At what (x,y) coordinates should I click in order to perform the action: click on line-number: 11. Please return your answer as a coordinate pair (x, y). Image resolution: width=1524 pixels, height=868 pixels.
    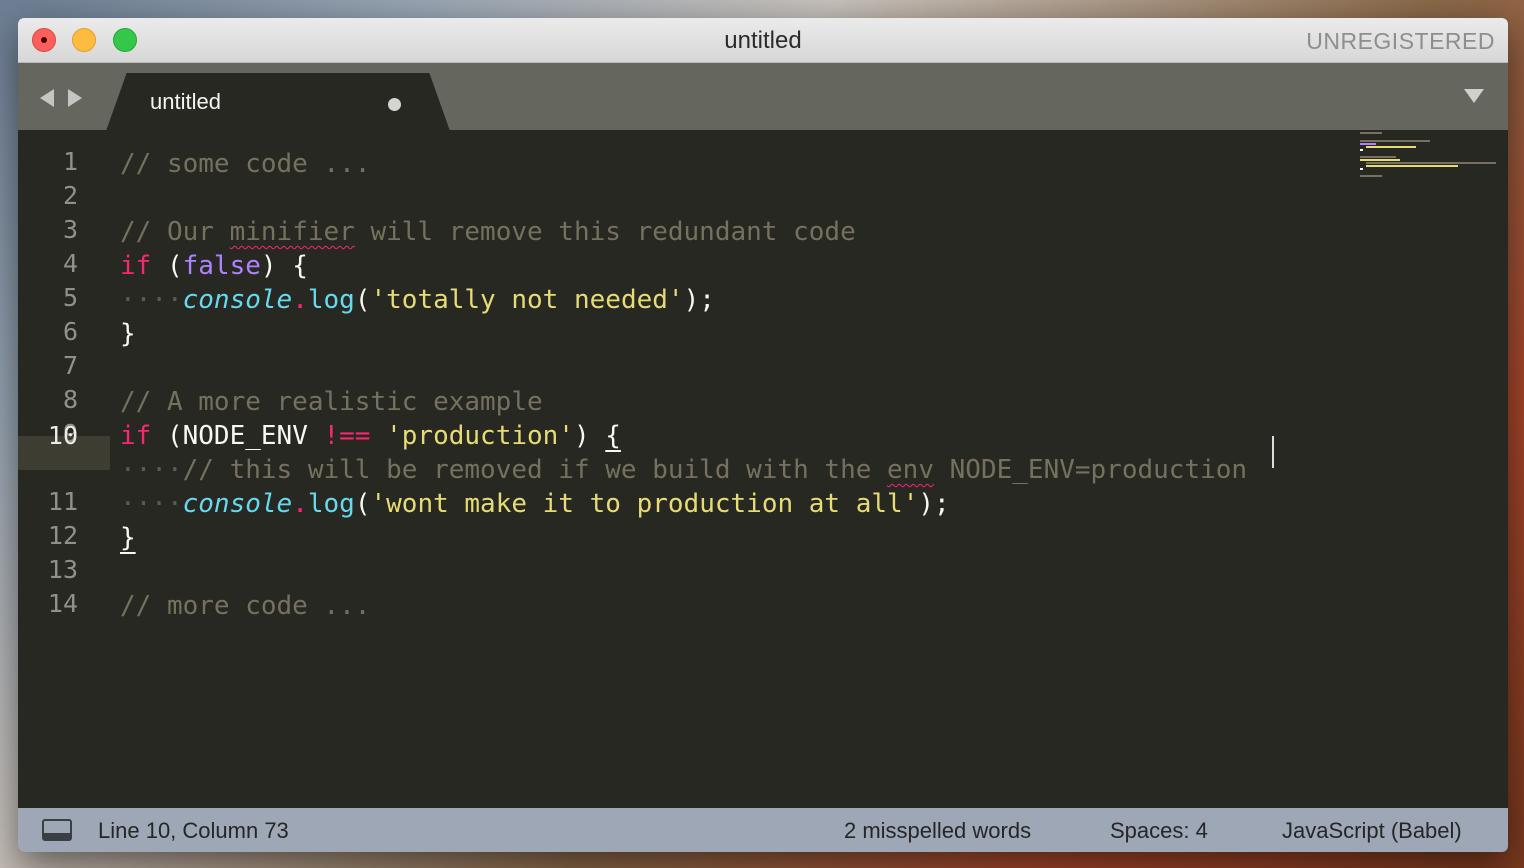
    Looking at the image, I should click on (62, 501).